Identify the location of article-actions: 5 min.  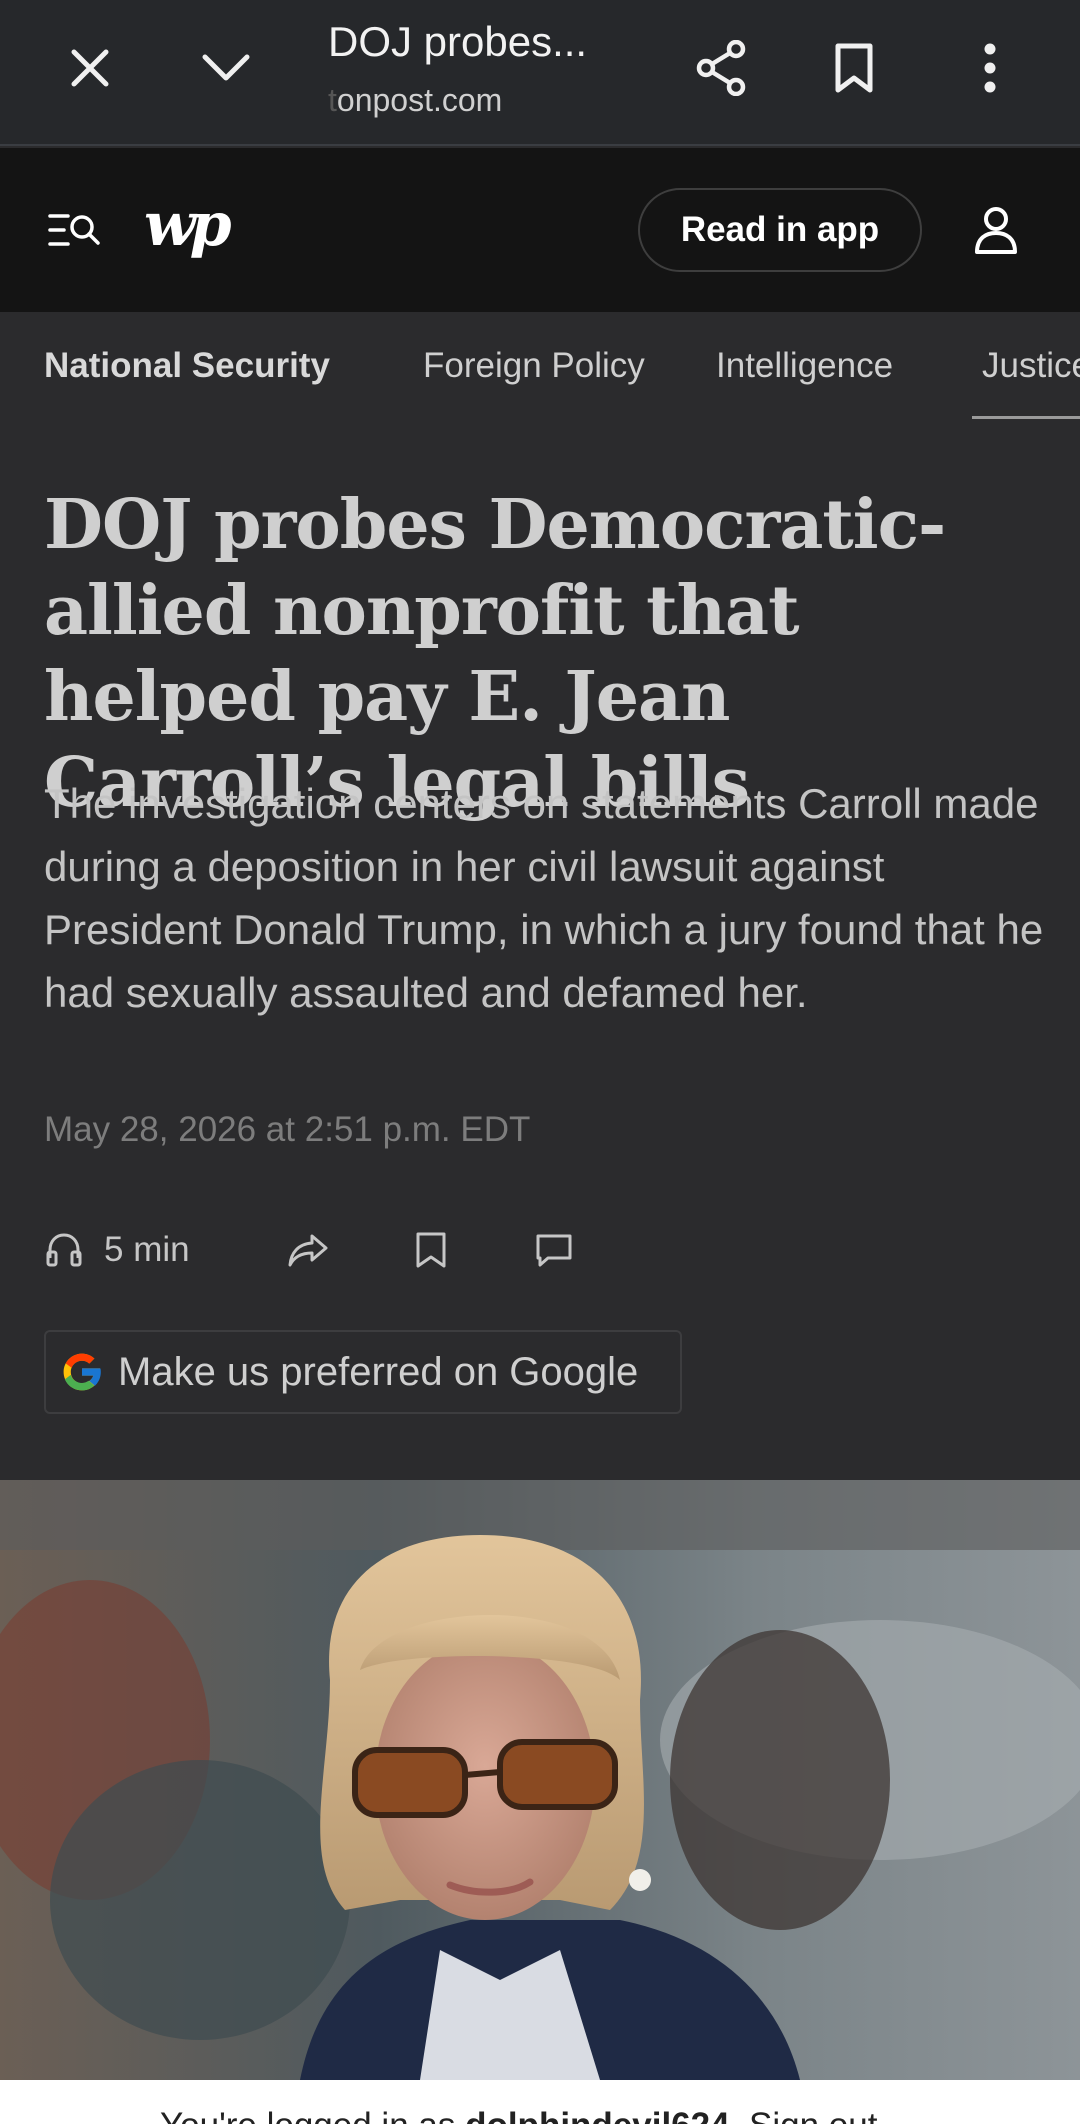
(344, 1250).